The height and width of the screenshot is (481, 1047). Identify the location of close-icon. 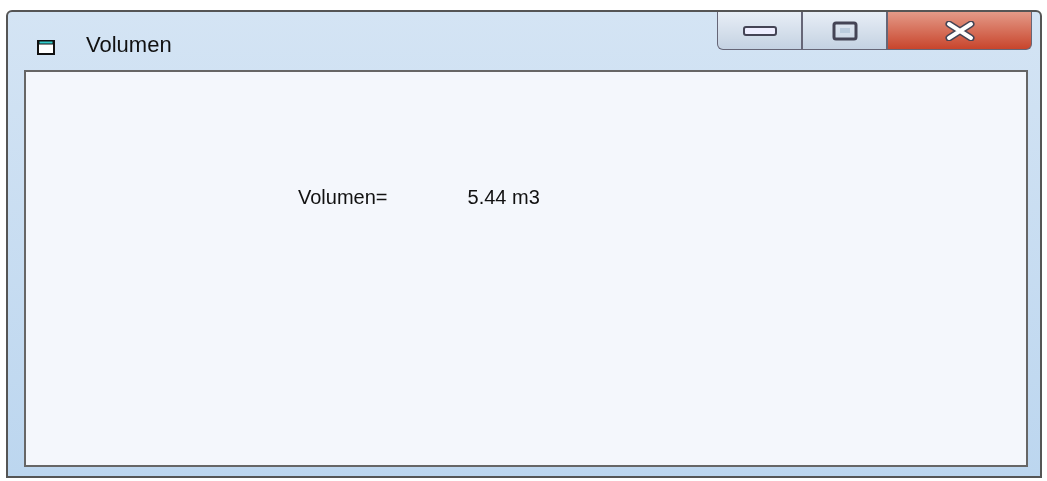
(959, 30).